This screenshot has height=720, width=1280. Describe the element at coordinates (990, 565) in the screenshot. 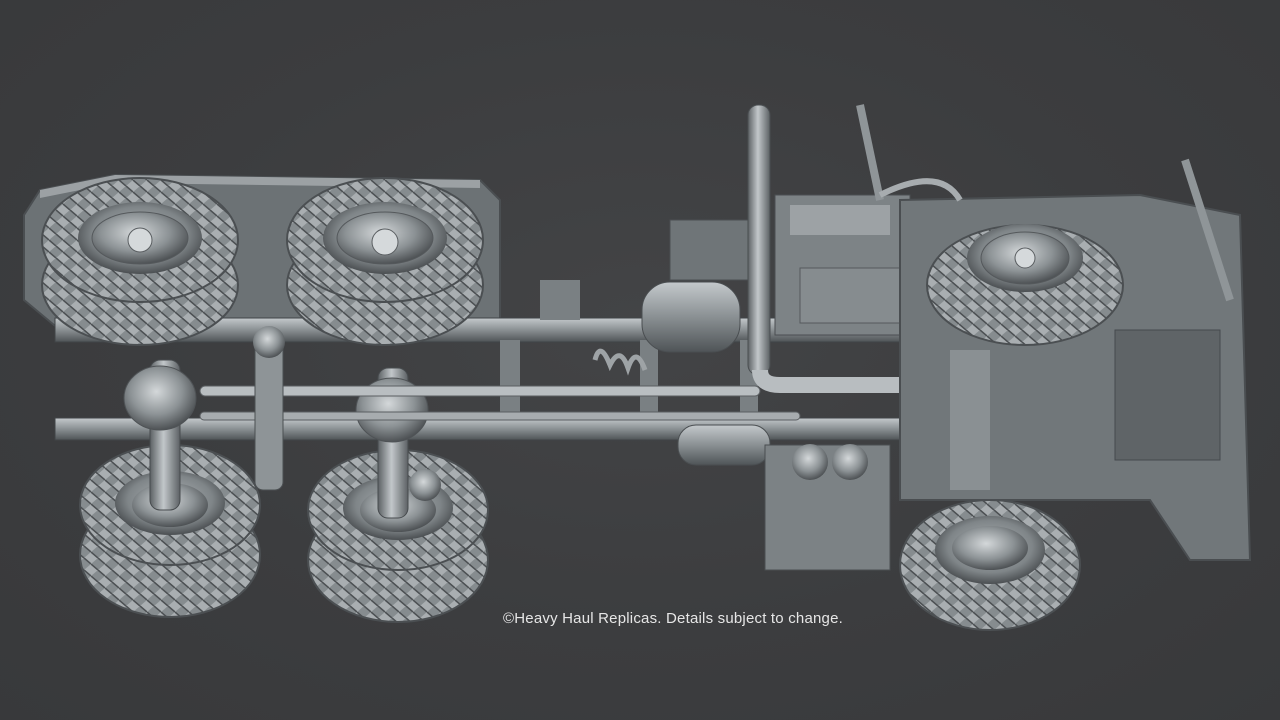

I see `front-tire-bottom` at that location.